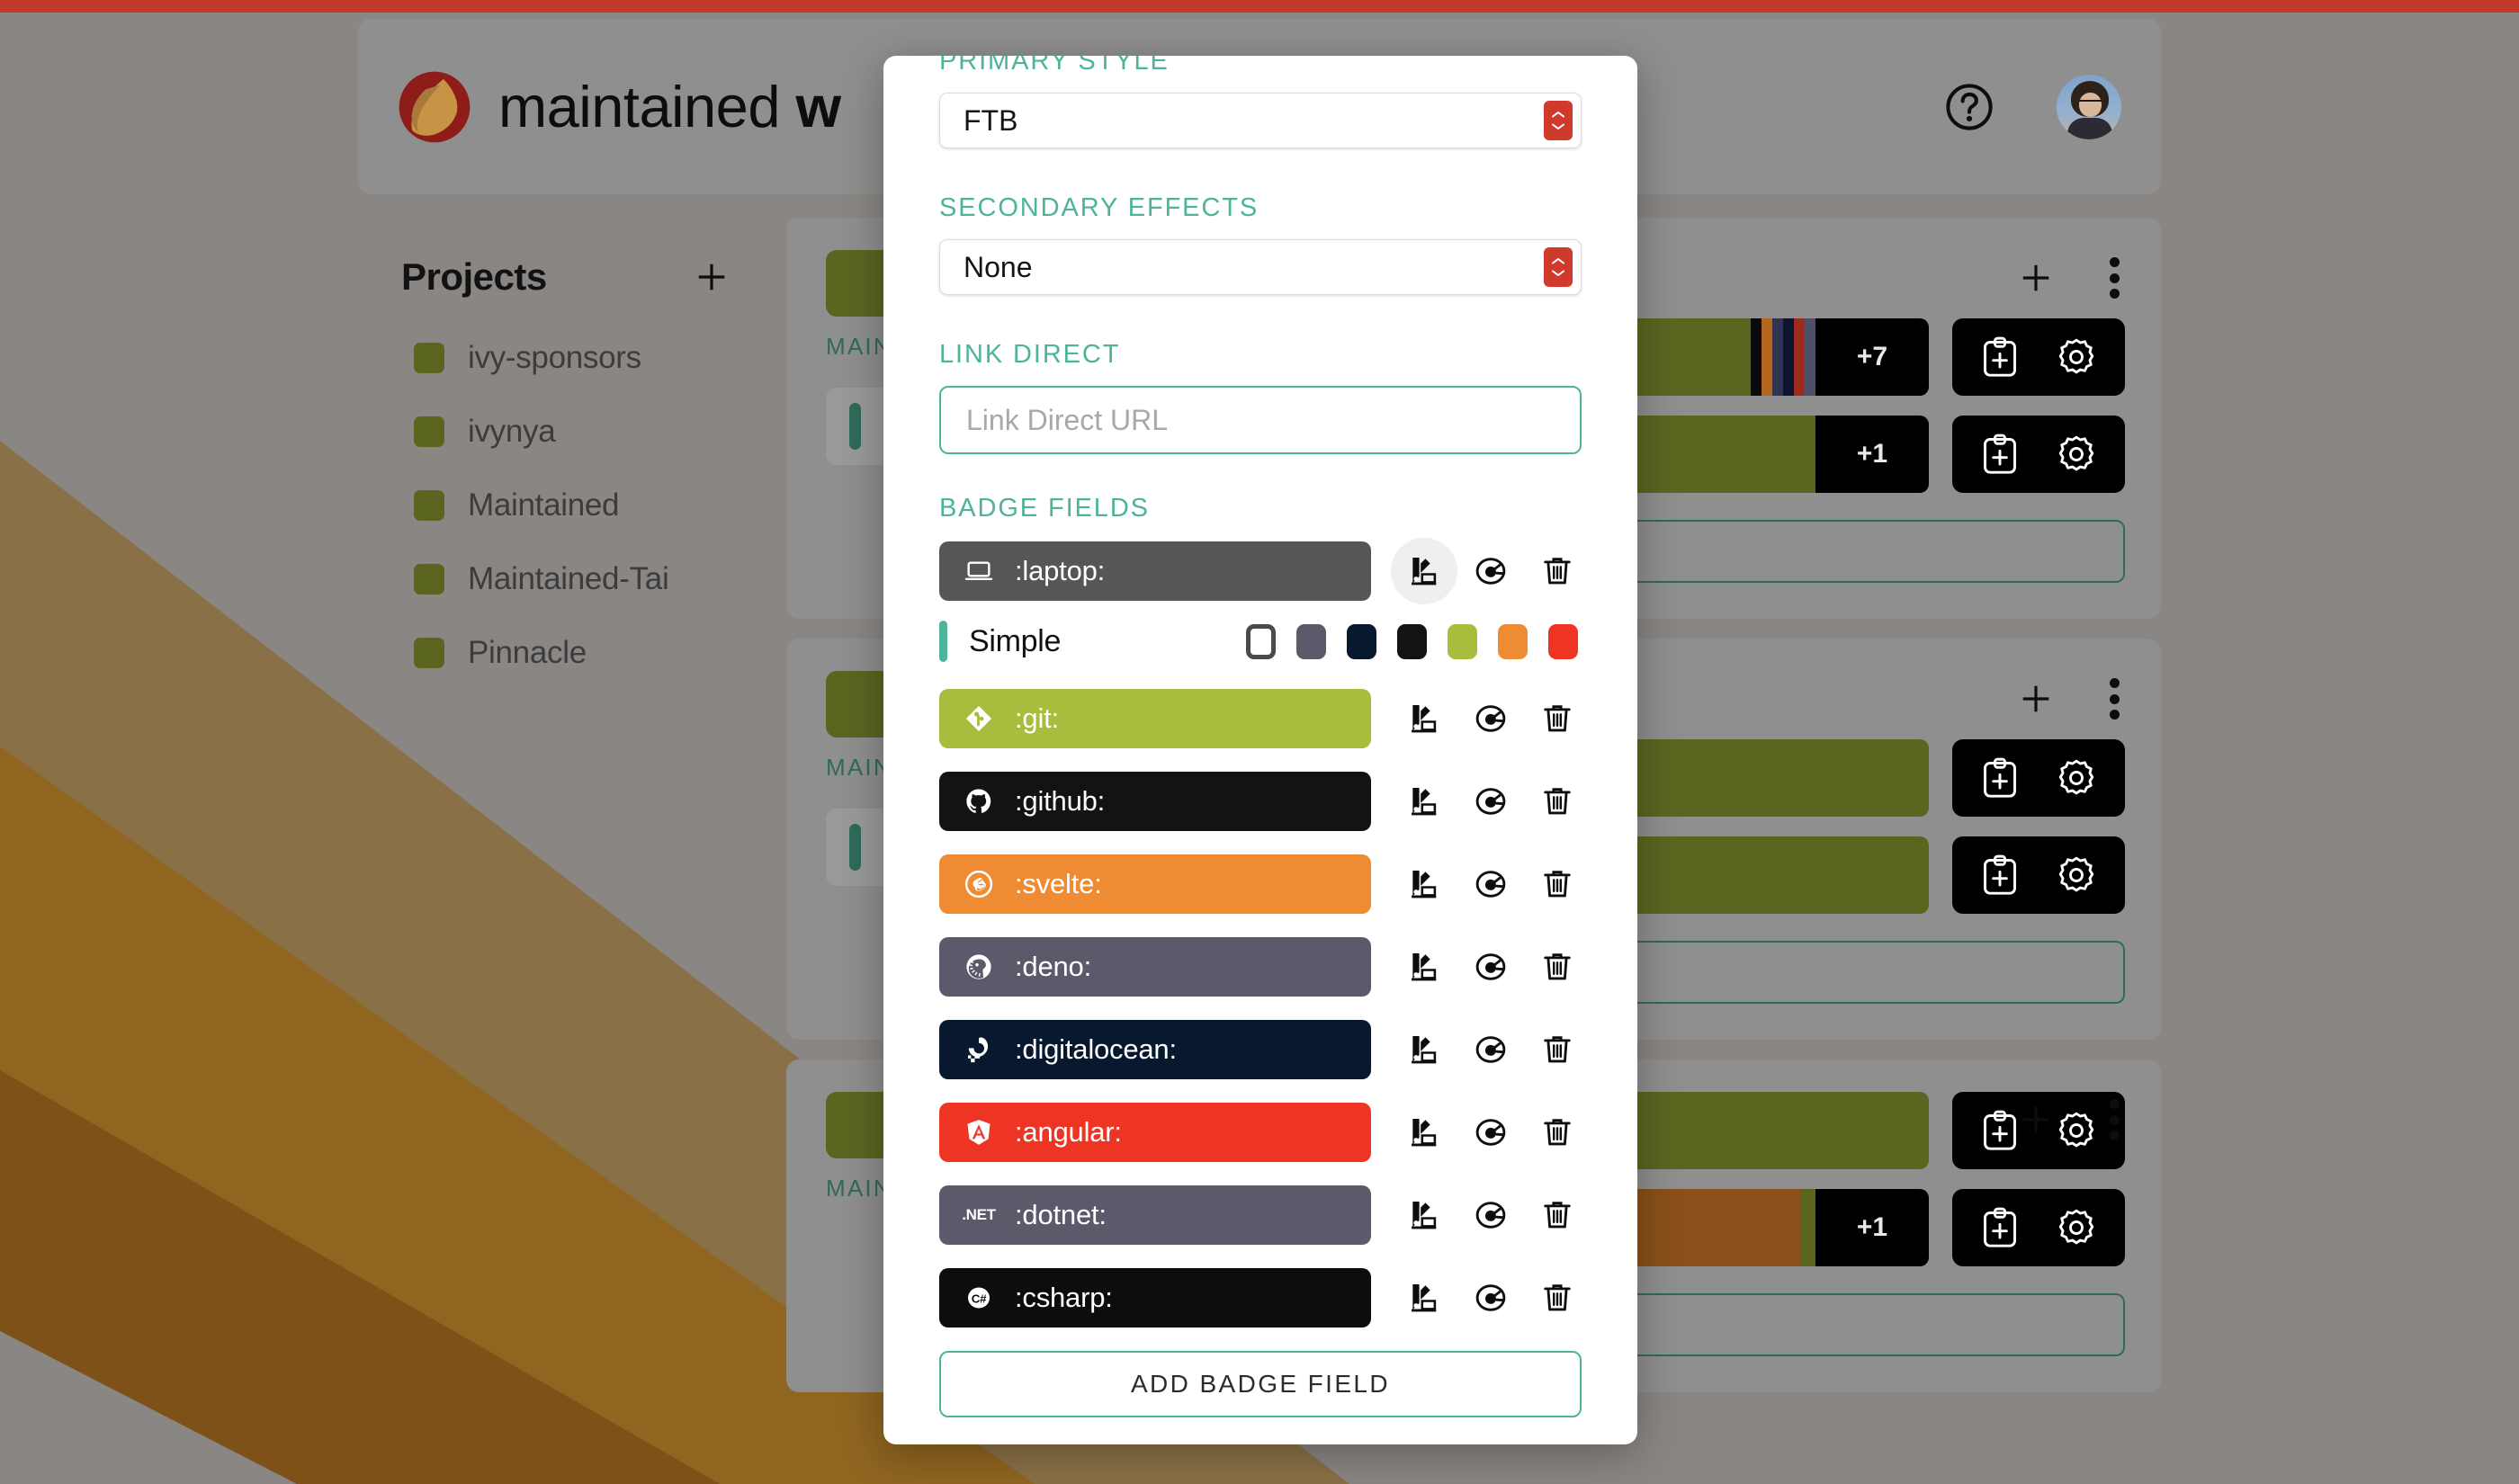 This screenshot has width=2519, height=1484. What do you see at coordinates (1261, 641) in the screenshot?
I see `color-swatch-white` at bounding box center [1261, 641].